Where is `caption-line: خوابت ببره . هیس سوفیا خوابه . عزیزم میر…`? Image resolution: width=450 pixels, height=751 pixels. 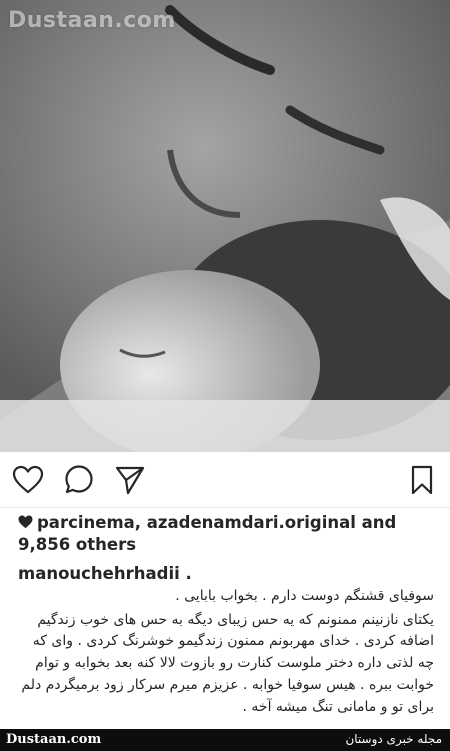 caption-line: خوابت ببره . هیس سوفیا خوابه . عزیزم میر… is located at coordinates (227, 685).